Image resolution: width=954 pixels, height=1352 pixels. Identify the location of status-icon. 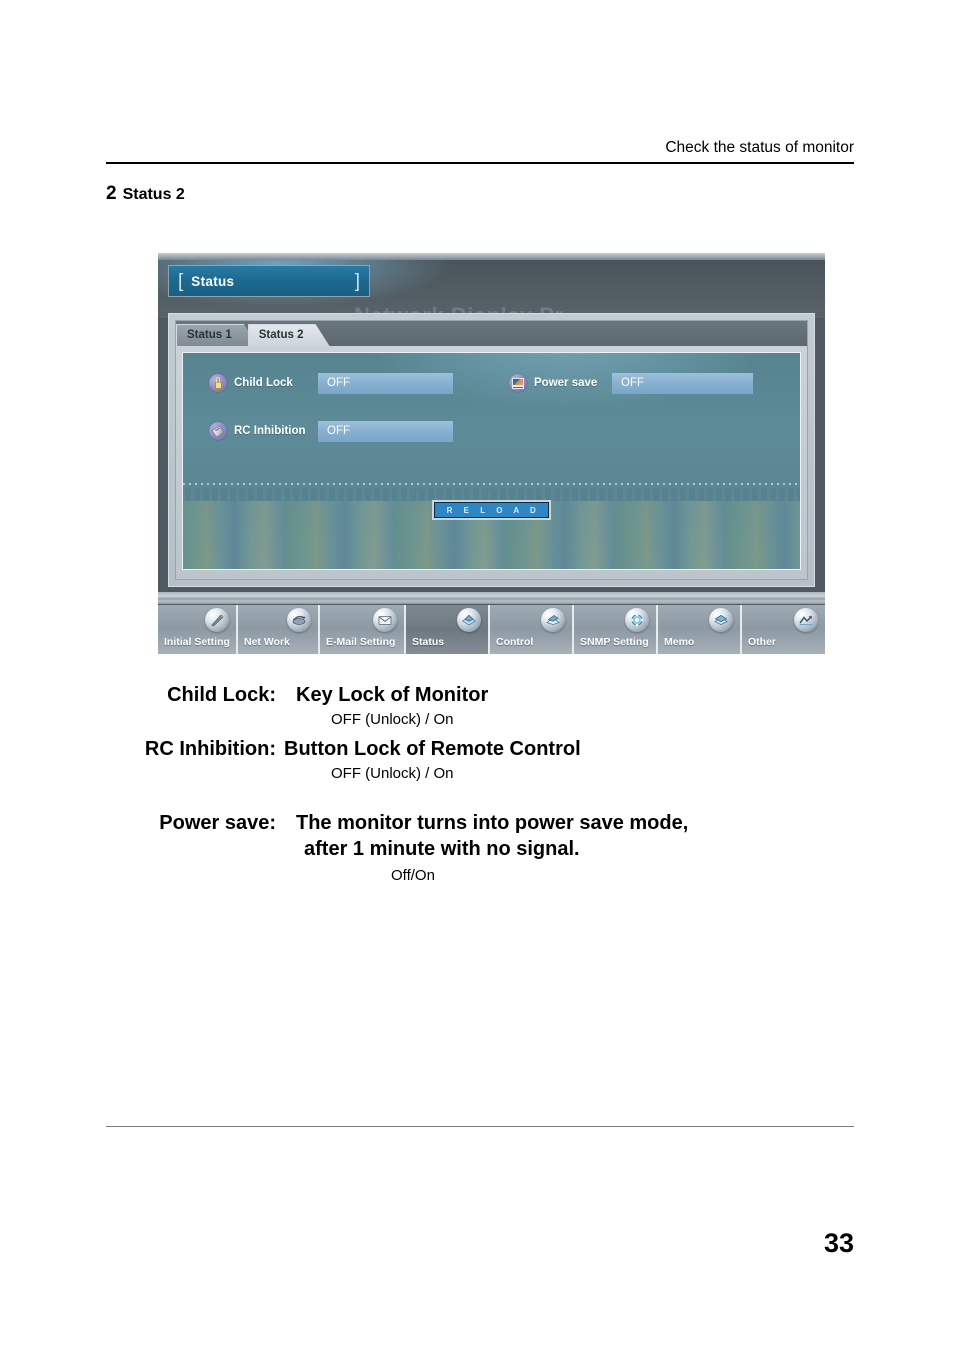
(469, 620).